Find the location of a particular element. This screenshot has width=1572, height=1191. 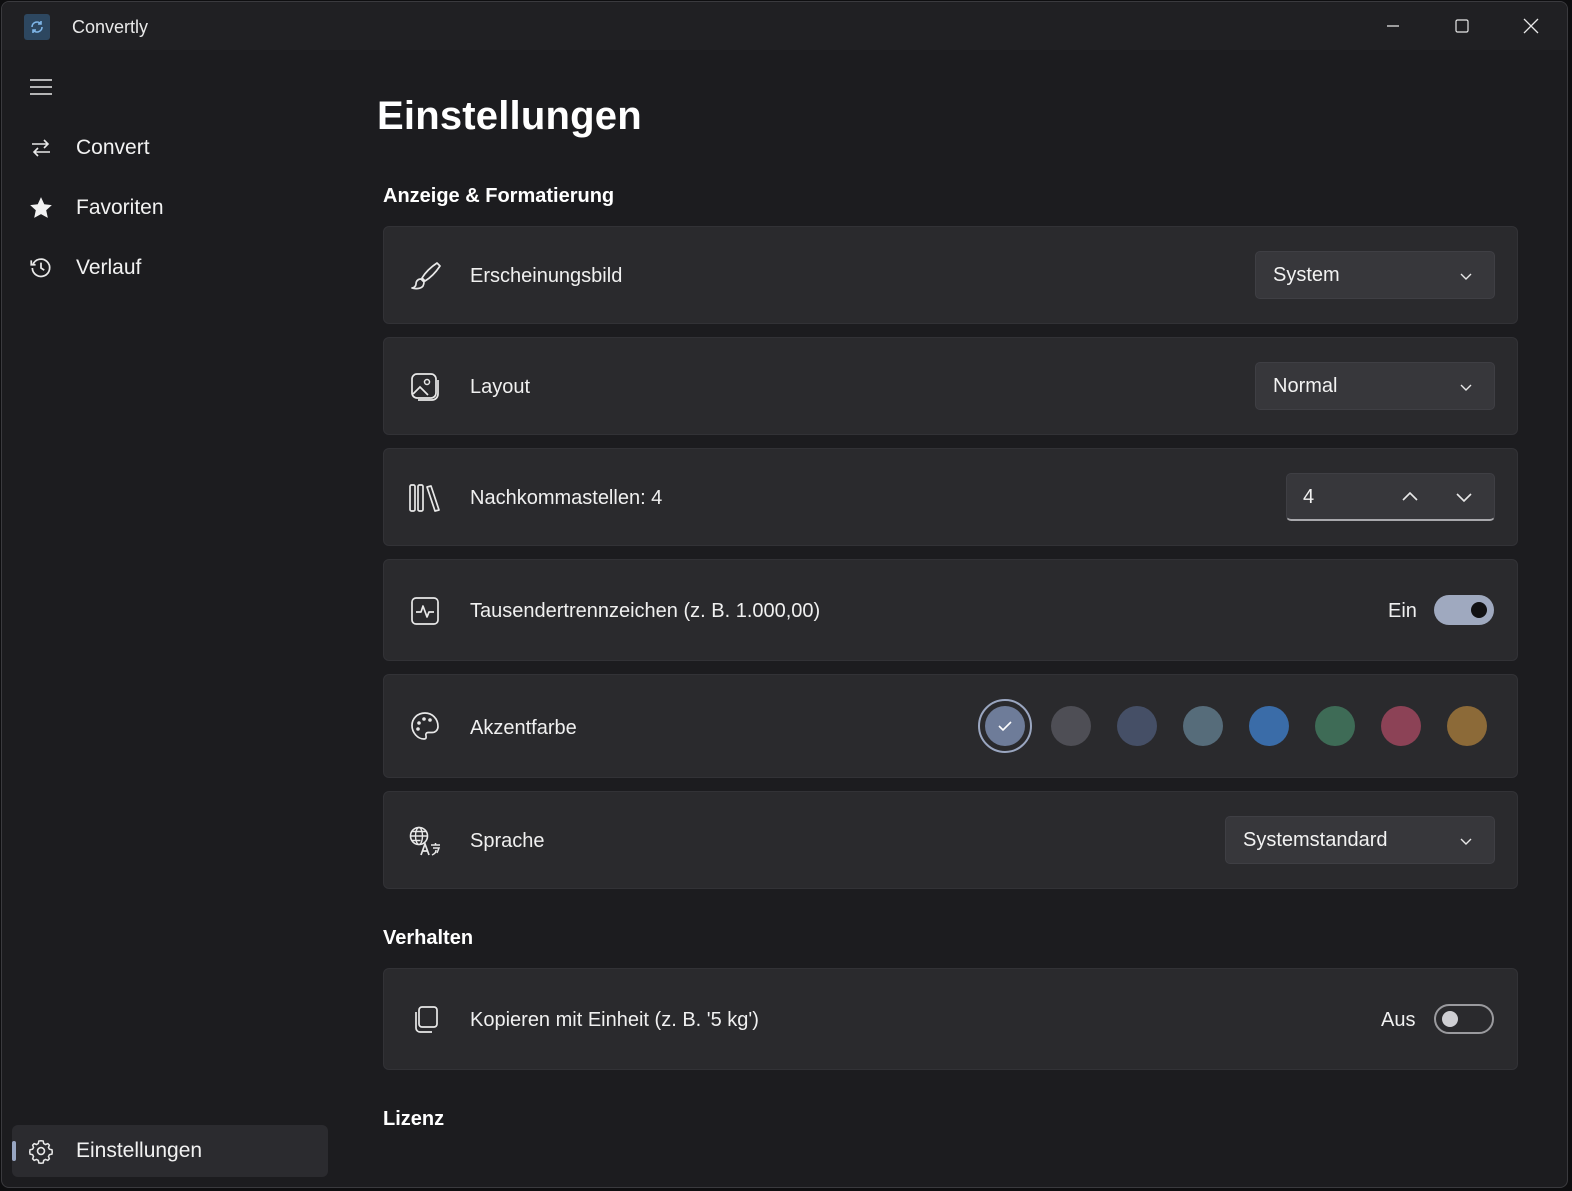

image-icon is located at coordinates (425, 387).